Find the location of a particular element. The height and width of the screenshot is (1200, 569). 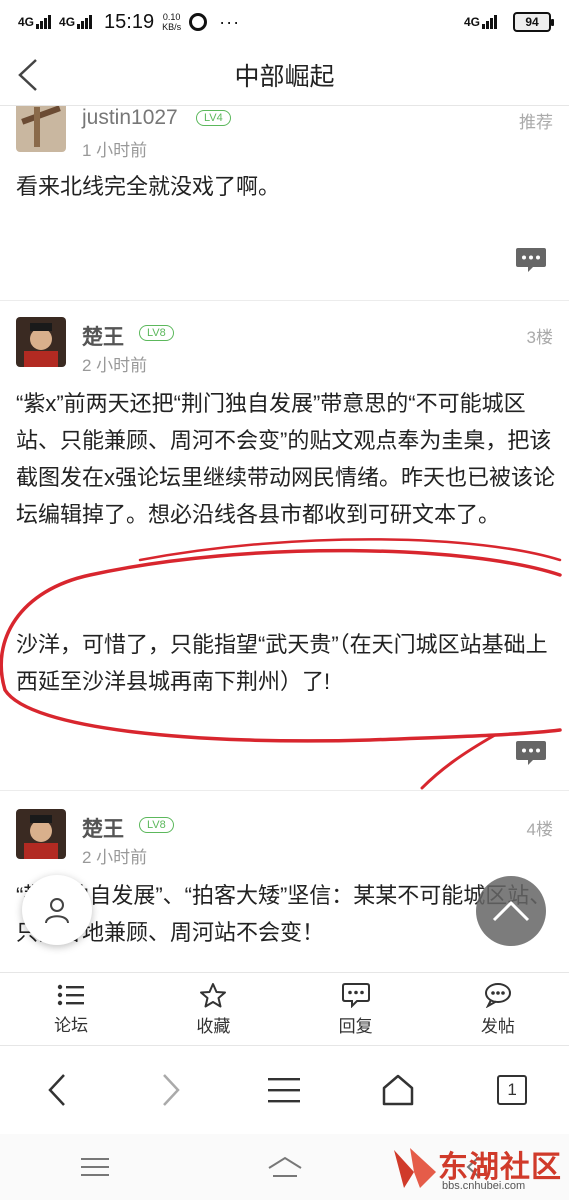

star-icon is located at coordinates (213, 994).